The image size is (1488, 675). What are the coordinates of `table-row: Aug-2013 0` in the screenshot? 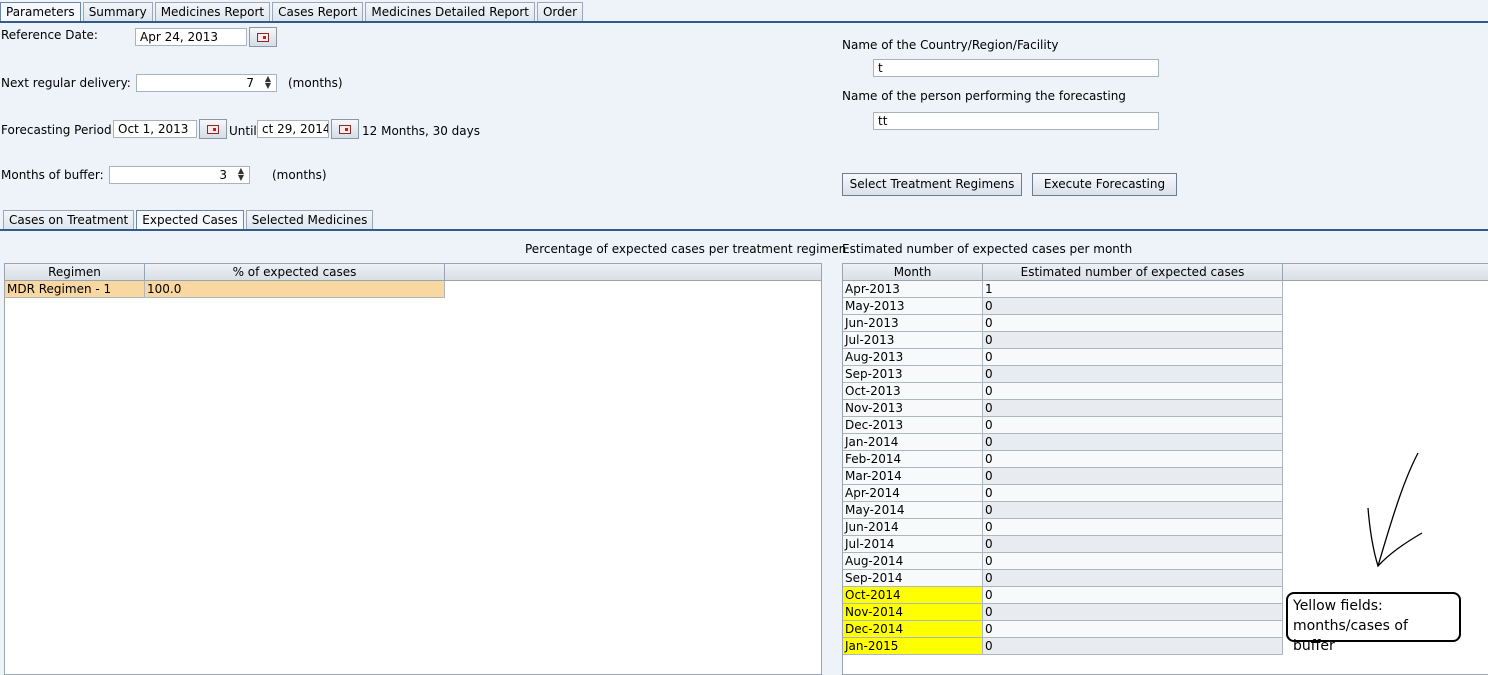 It's located at (1165, 357).